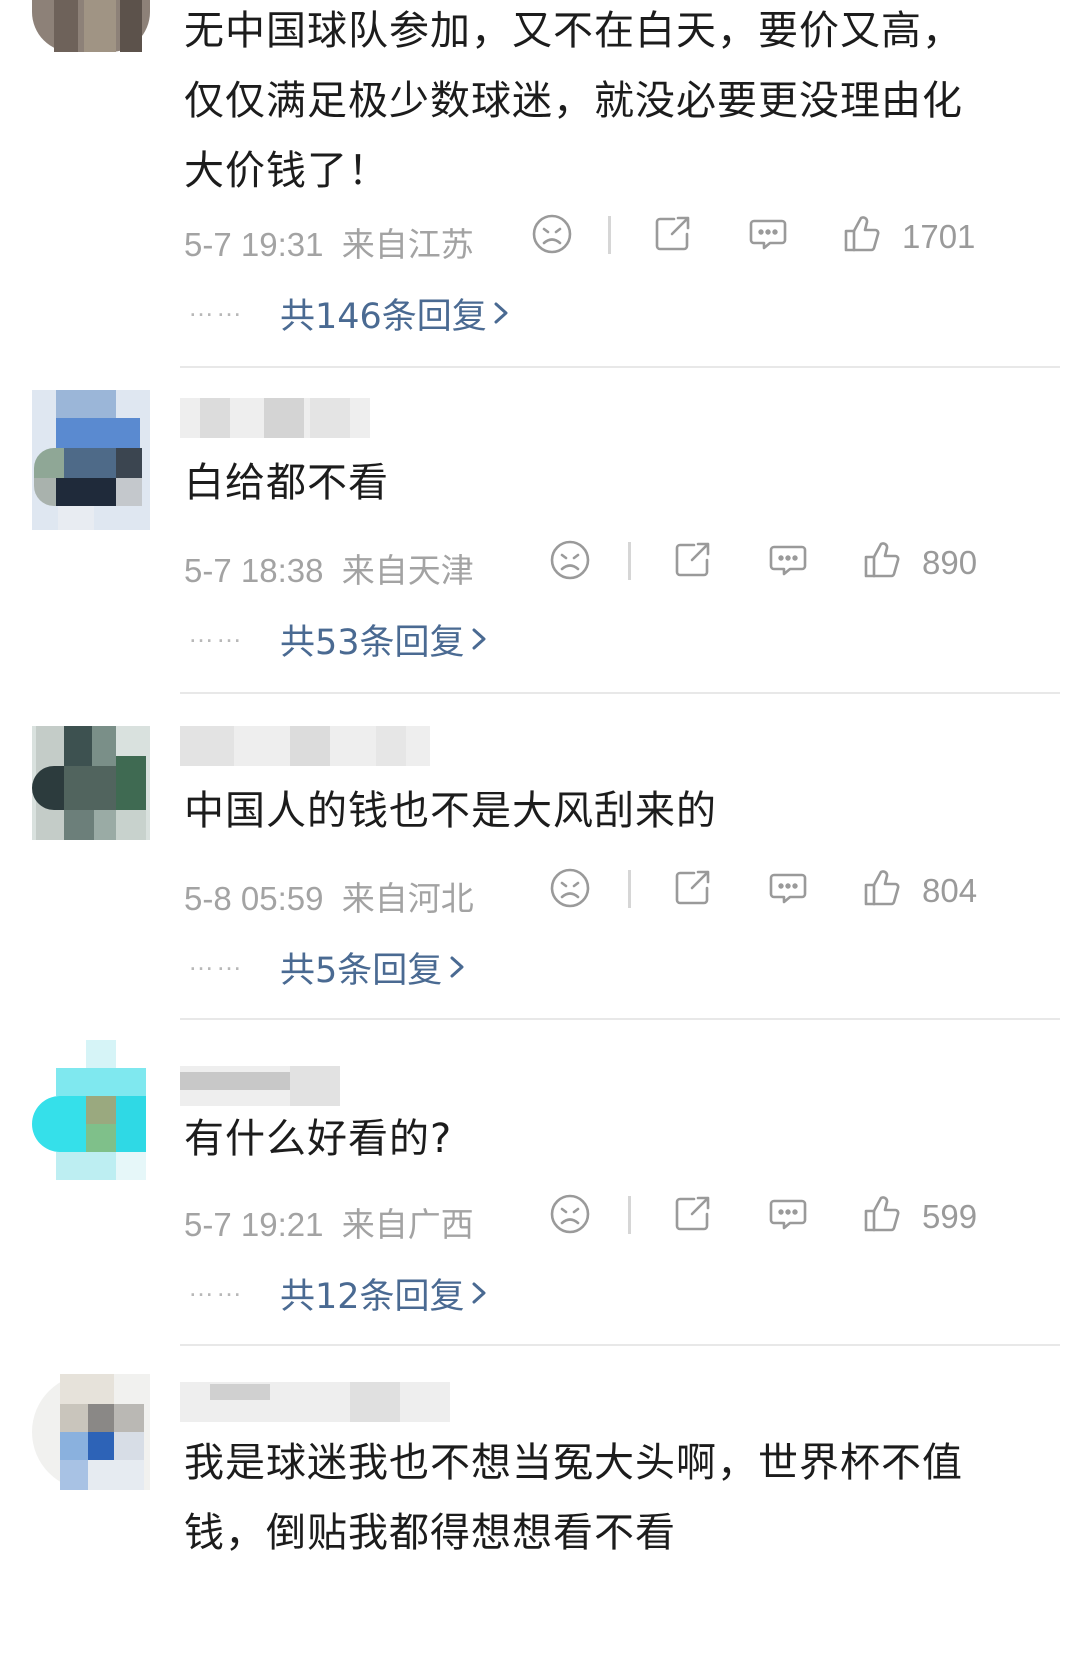 The width and height of the screenshot is (1080, 1677). I want to click on like-count: 1701, so click(939, 236).